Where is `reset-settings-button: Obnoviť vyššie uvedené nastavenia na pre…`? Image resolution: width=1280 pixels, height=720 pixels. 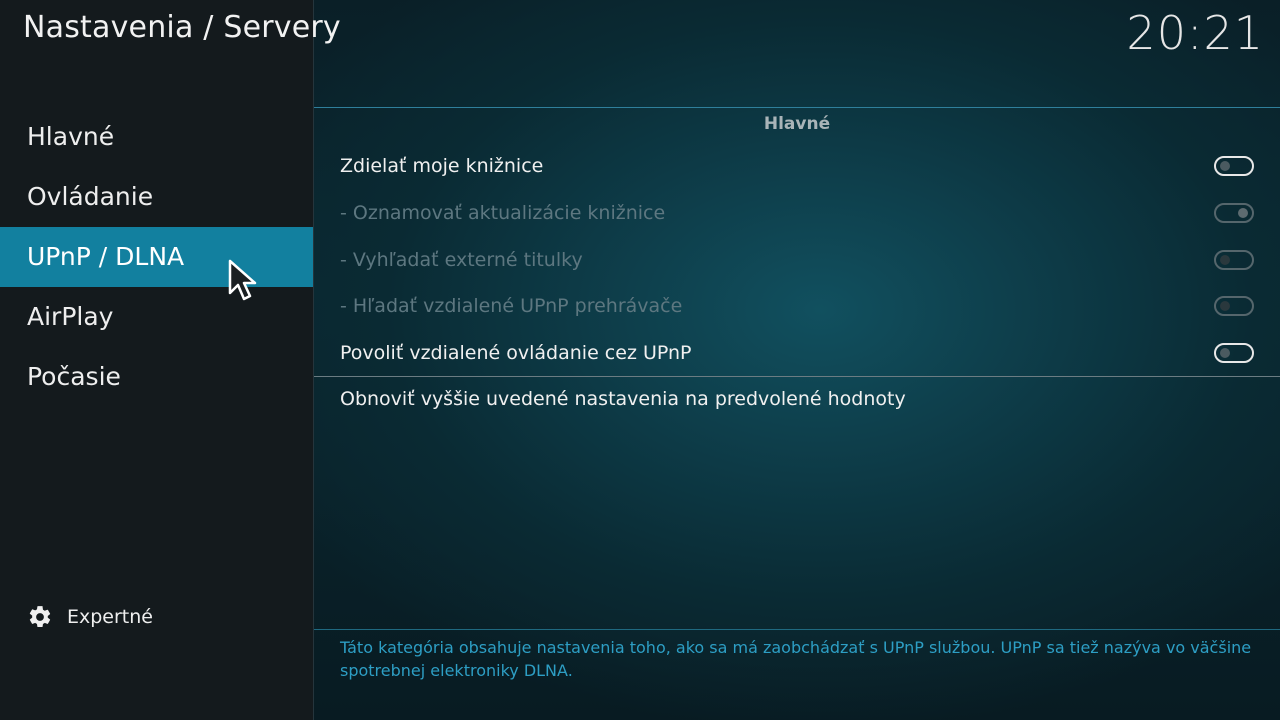 reset-settings-button: Obnoviť vyššie uvedené nastavenia na pre… is located at coordinates (623, 399).